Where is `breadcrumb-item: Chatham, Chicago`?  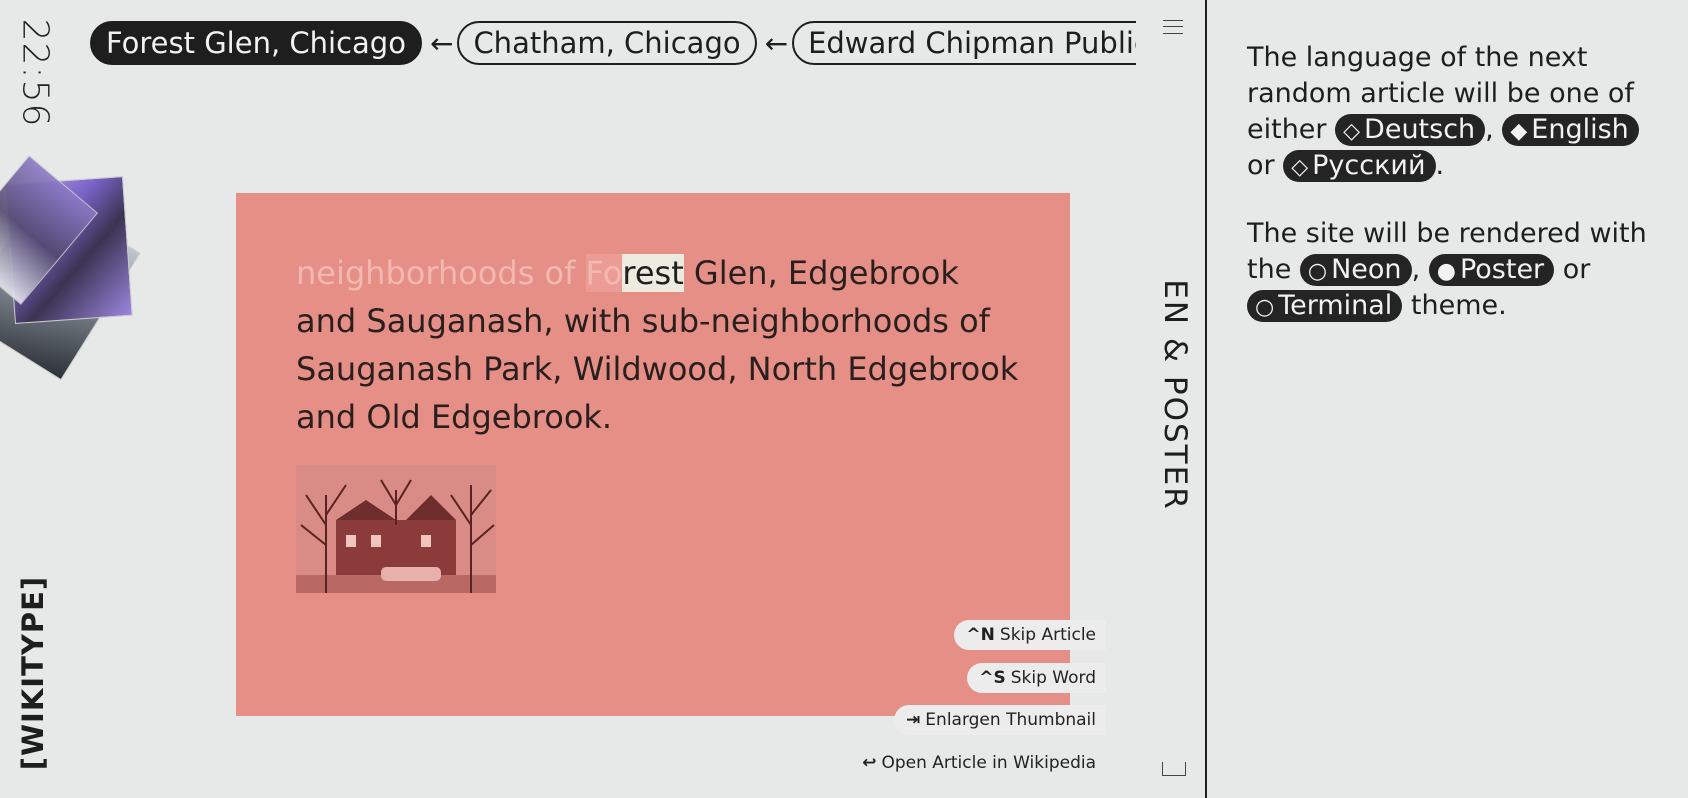
breadcrumb-item: Chatham, Chicago is located at coordinates (607, 43).